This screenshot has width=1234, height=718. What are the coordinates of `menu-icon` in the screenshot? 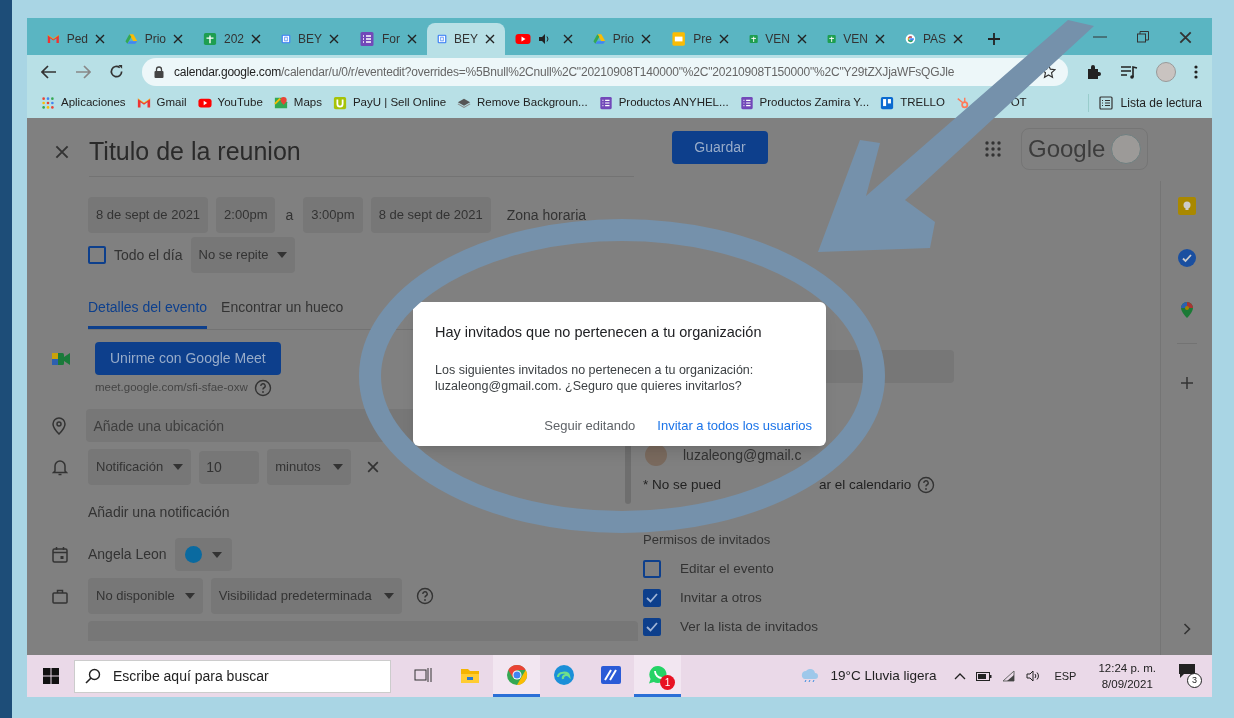 It's located at (1196, 71).